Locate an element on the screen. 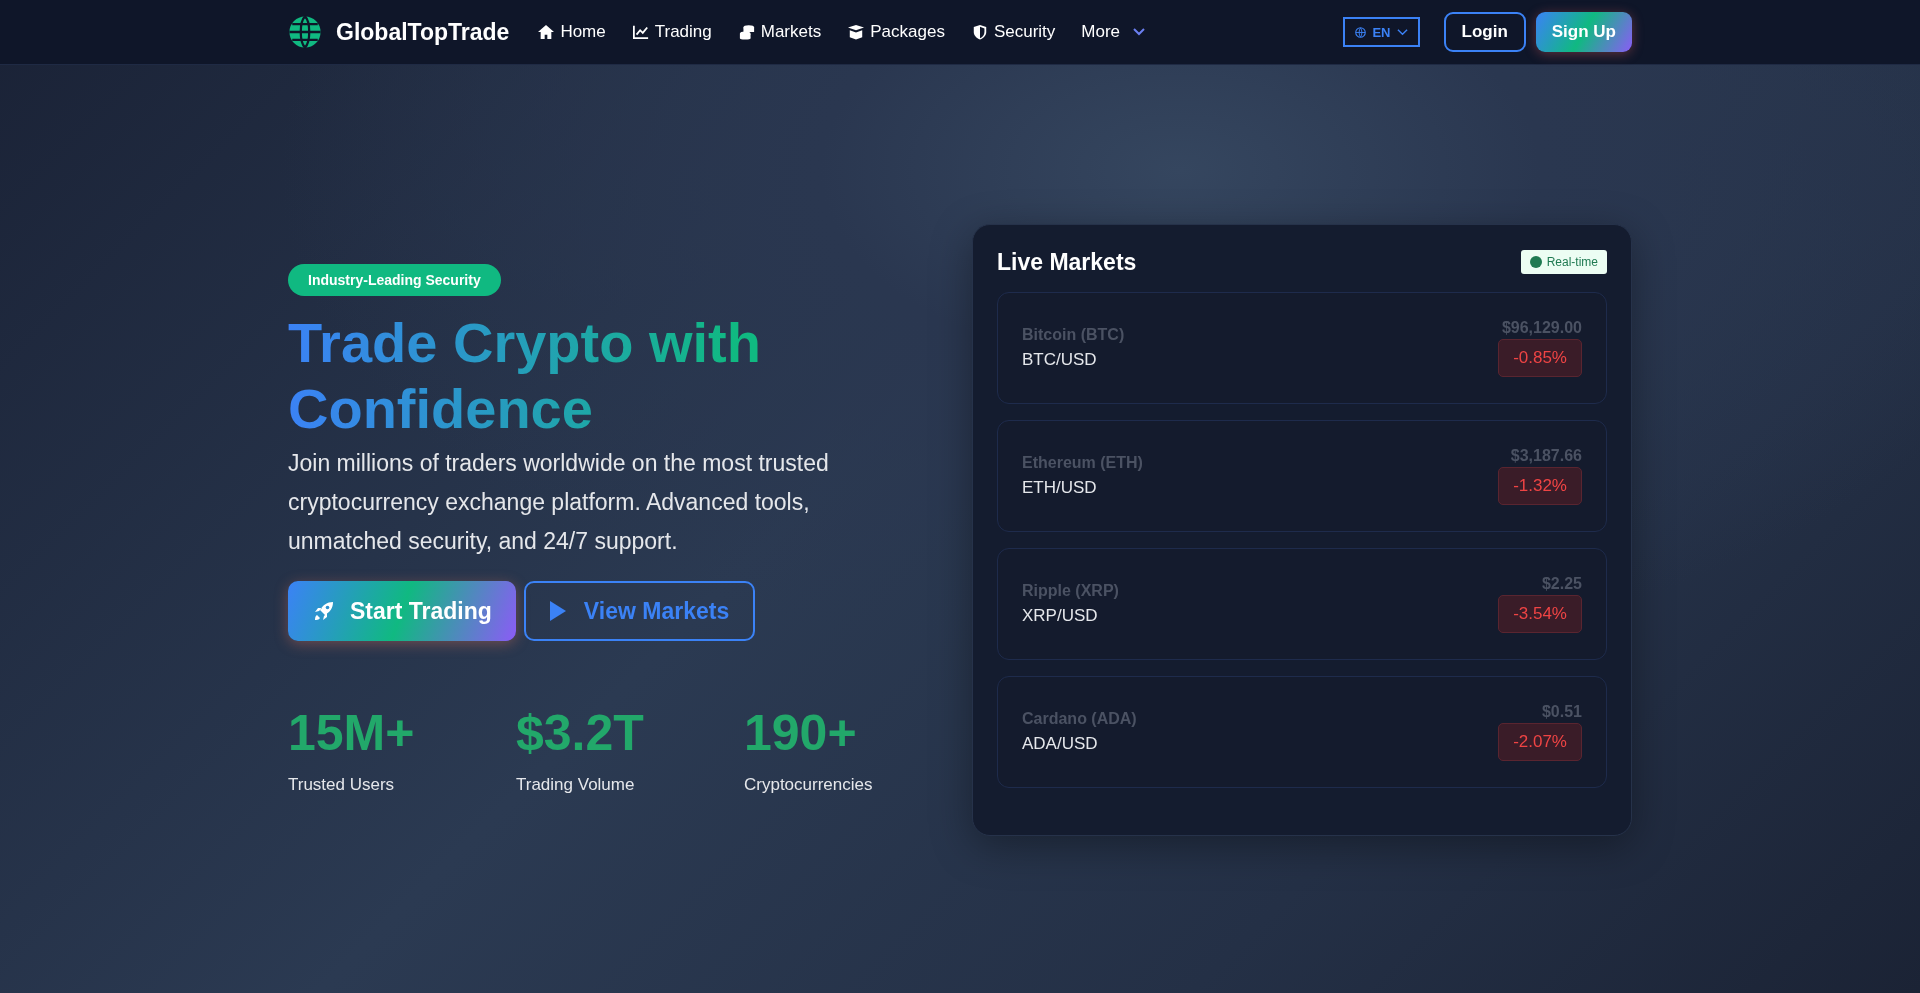  stat-value: $3.2T is located at coordinates (580, 733).